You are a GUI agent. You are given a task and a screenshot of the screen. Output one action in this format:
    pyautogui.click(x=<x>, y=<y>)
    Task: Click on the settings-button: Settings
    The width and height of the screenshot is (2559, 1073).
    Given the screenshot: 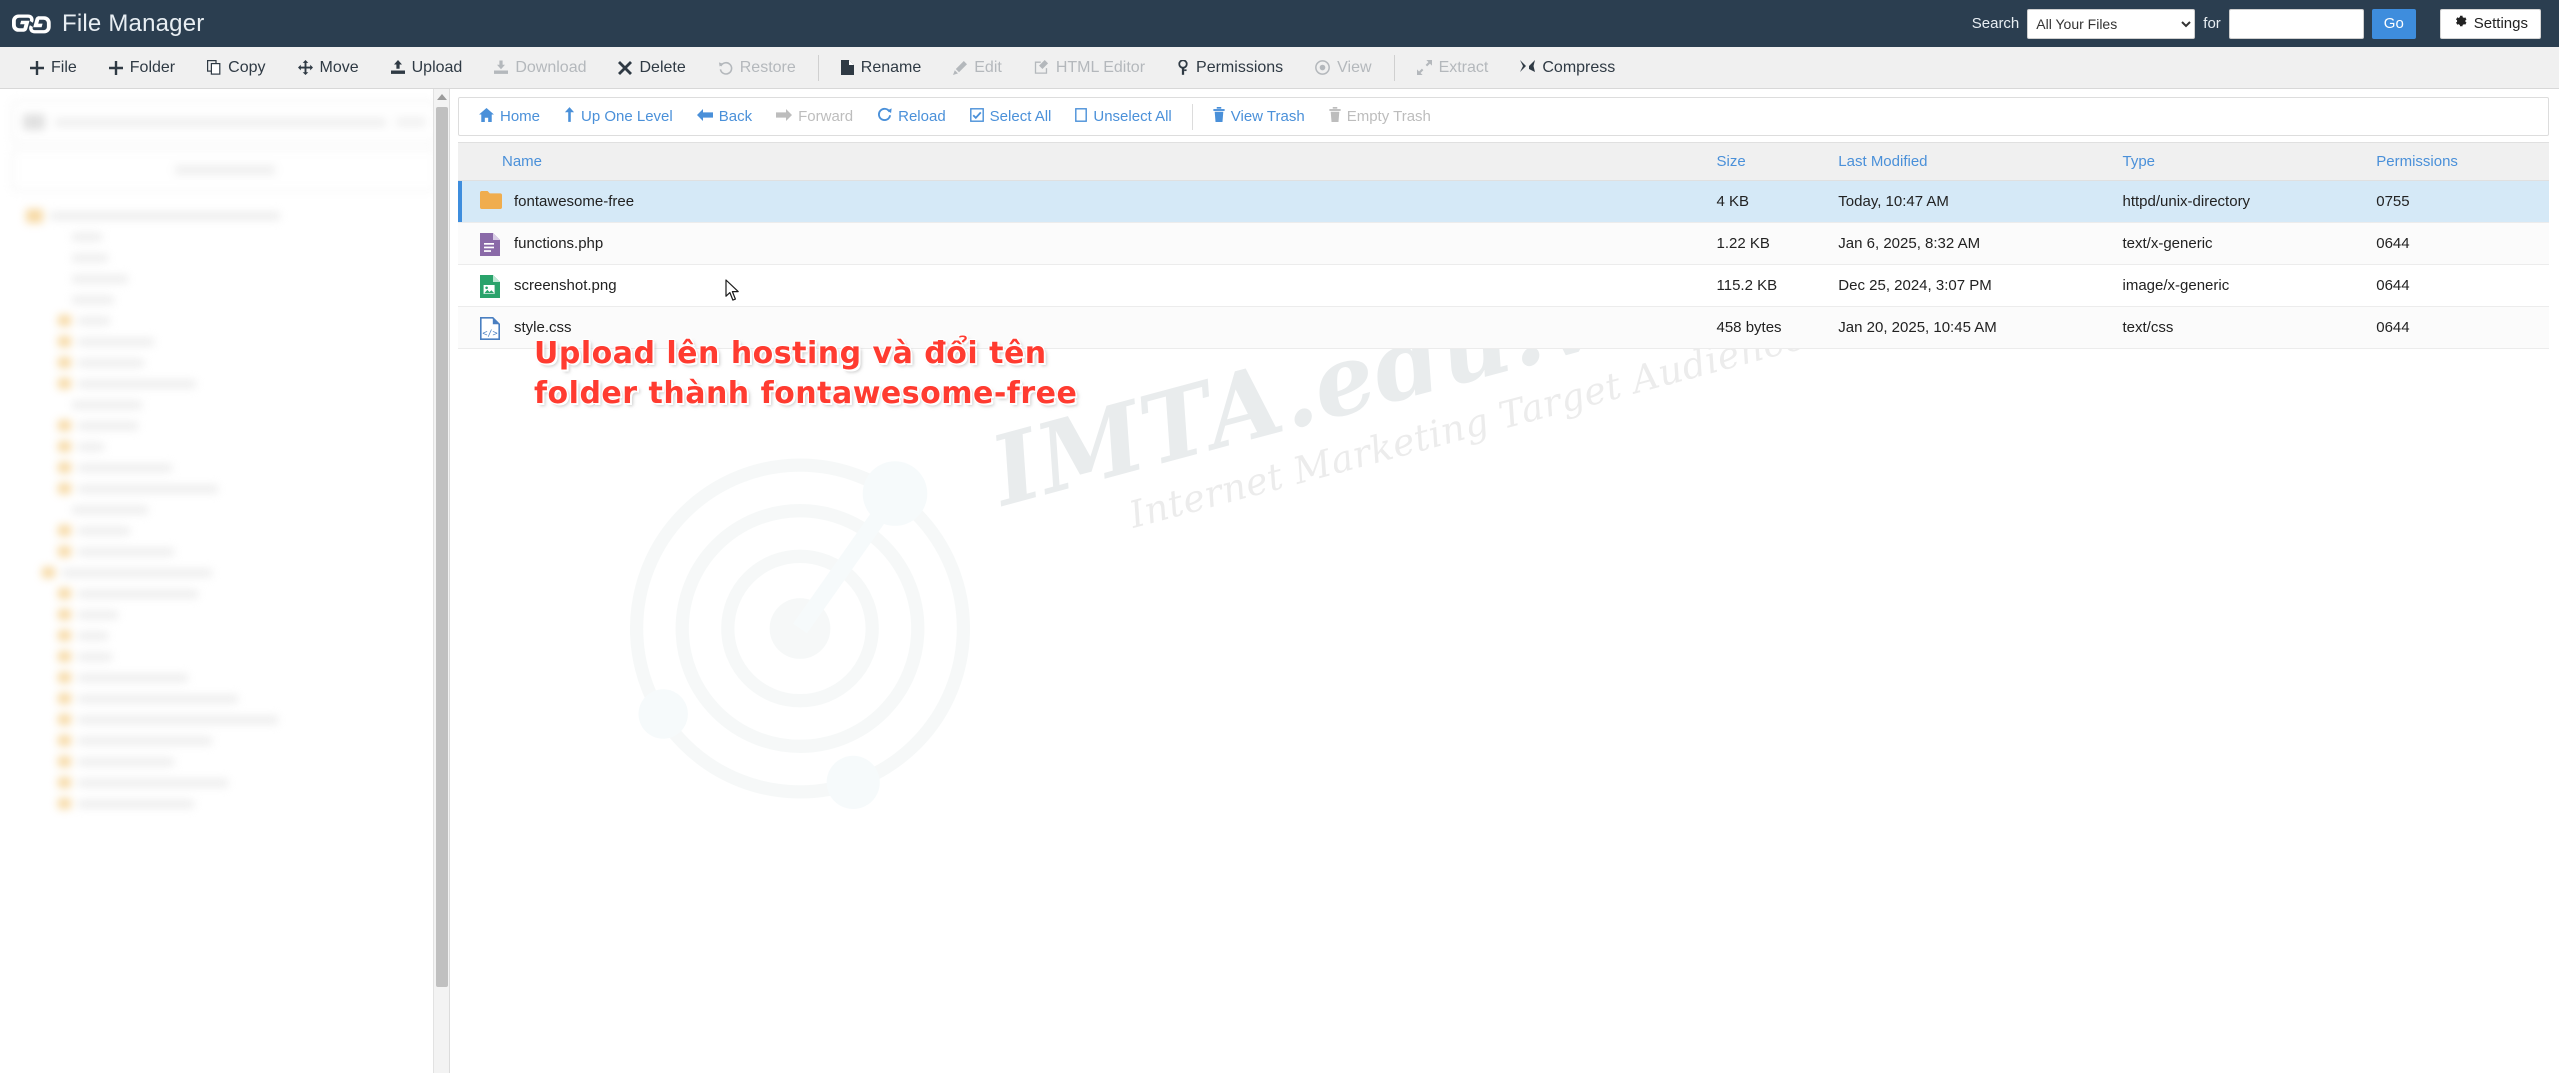 What is the action you would take?
    pyautogui.click(x=2490, y=23)
    